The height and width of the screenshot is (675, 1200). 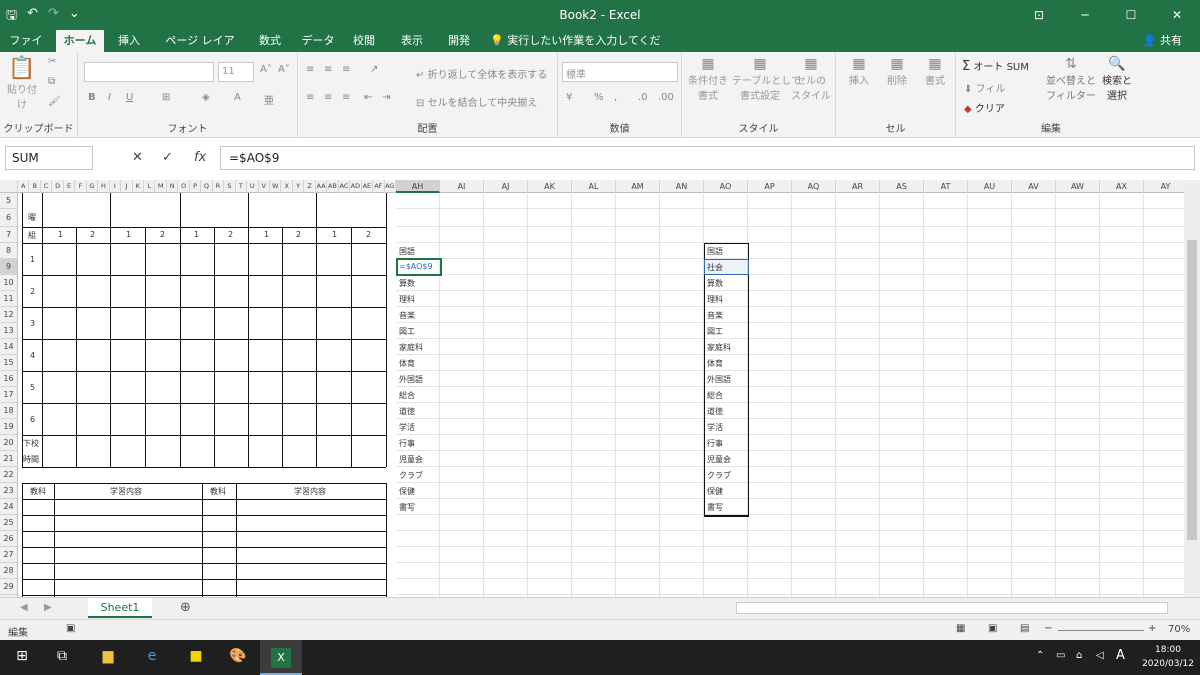 I want to click on column-header-AD: AD, so click(x=356, y=186).